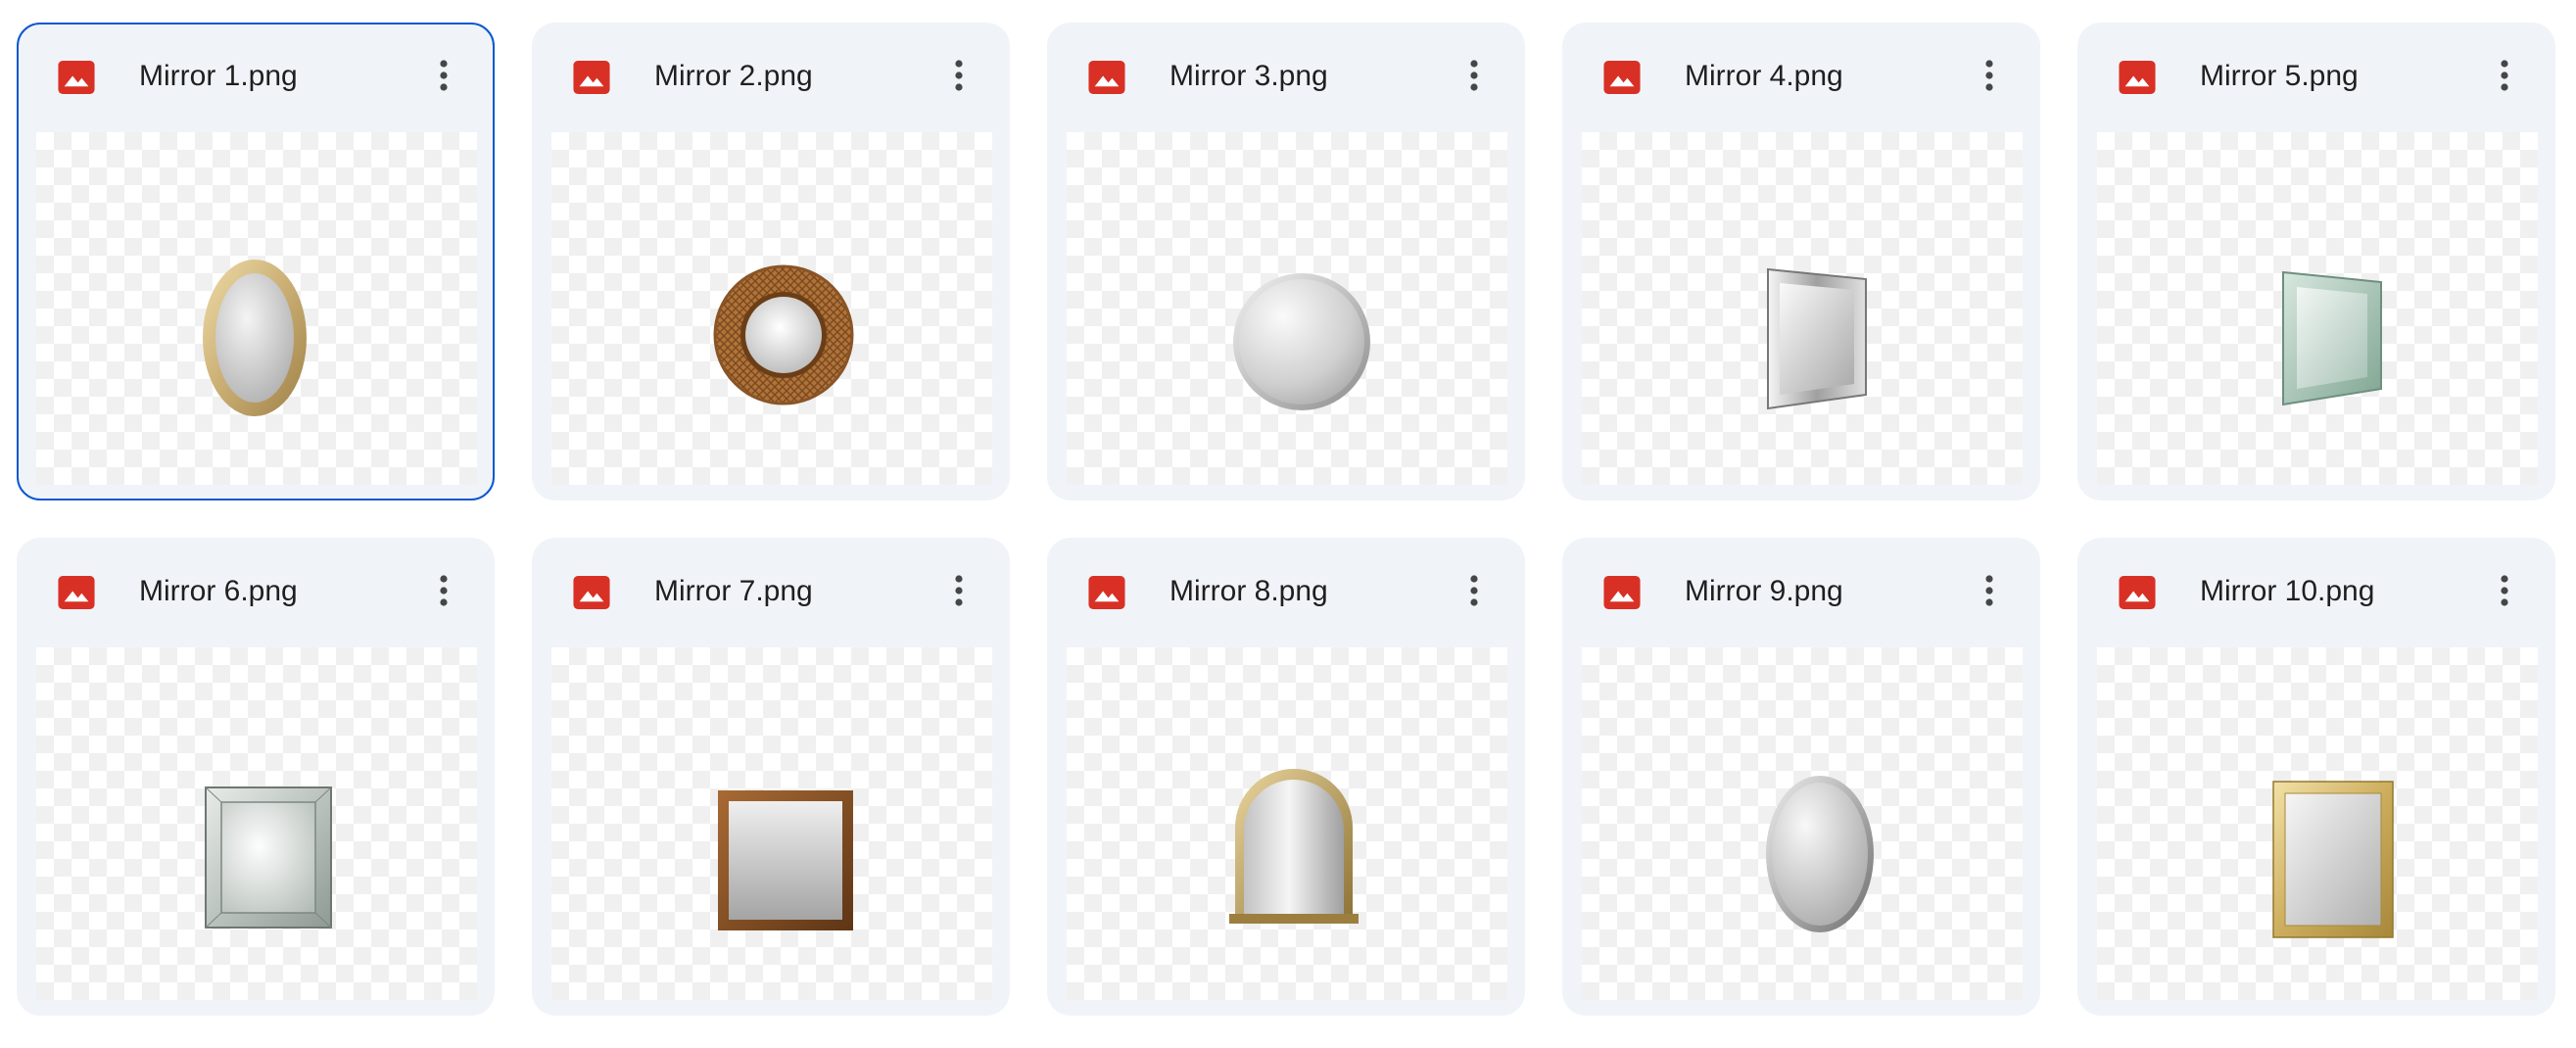 The width and height of the screenshot is (2576, 1048). I want to click on file-card-header: Mirror 6.png, so click(256, 591).